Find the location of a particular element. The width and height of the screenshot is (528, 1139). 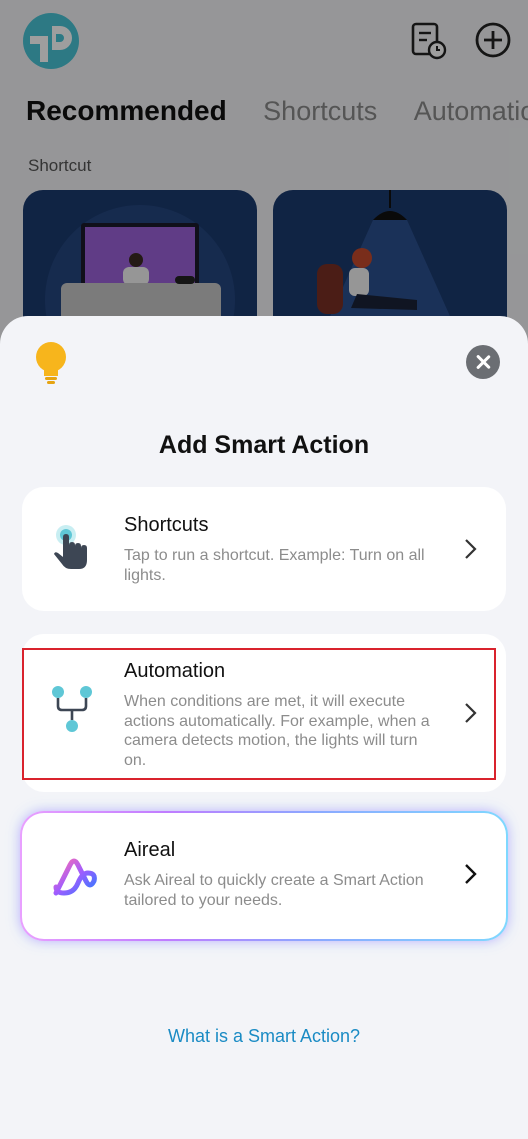

aireal-logo-icon is located at coordinates (75, 877).